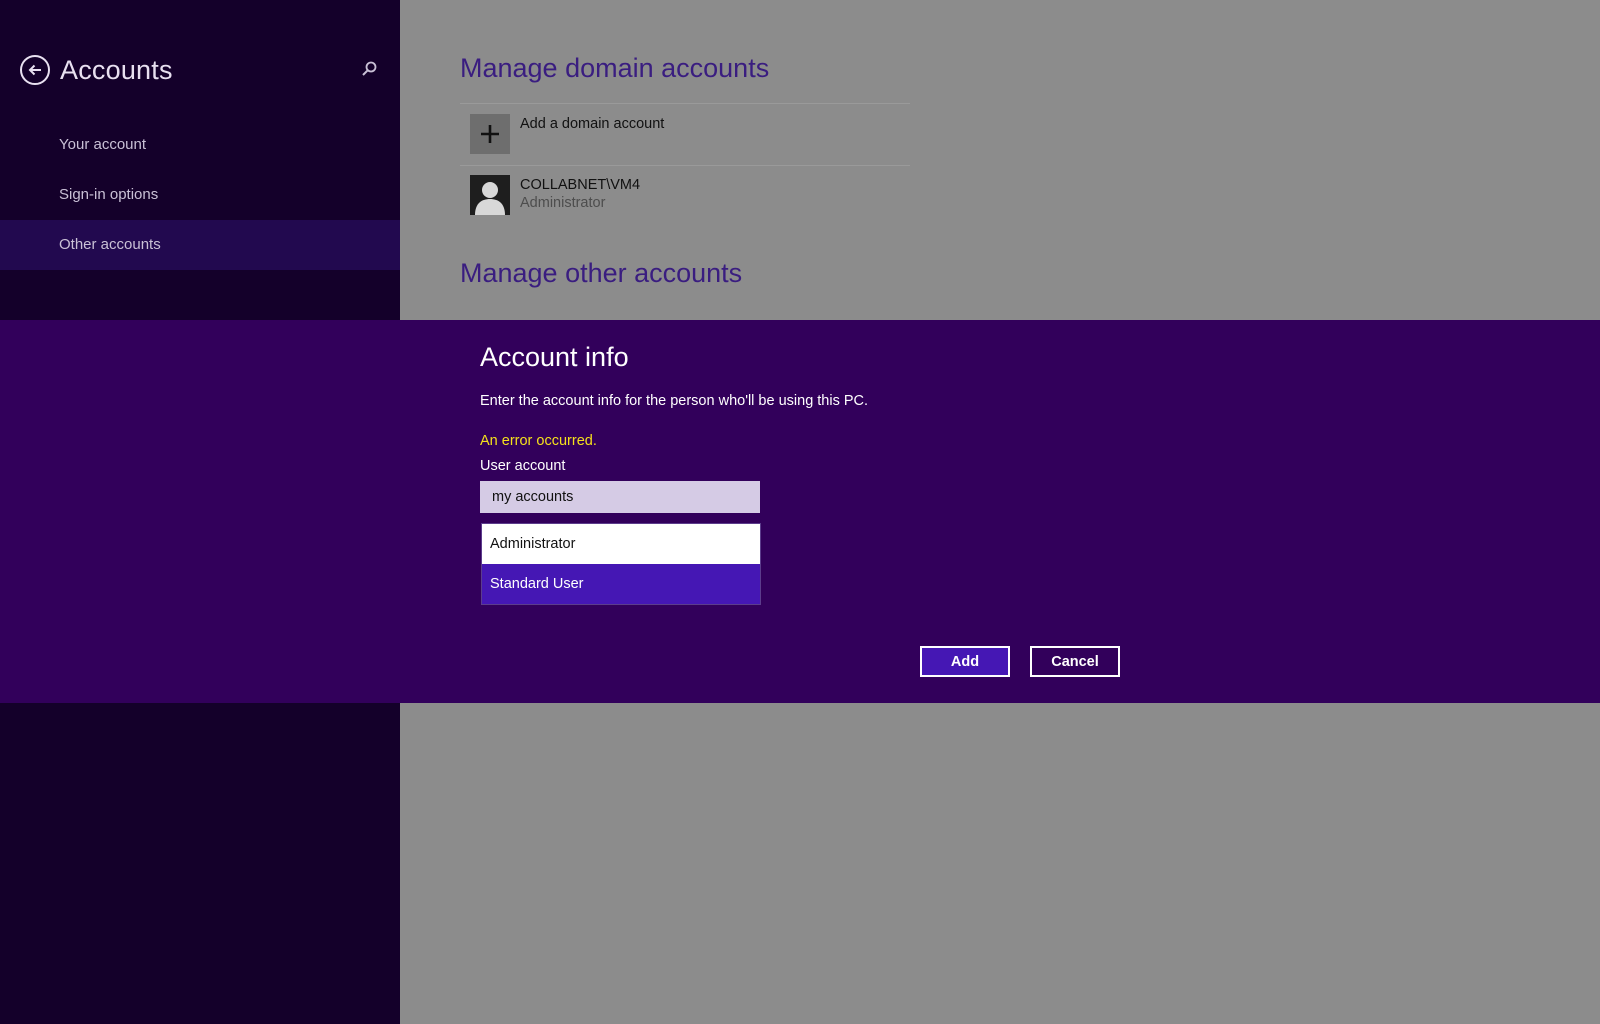 Image resolution: width=1600 pixels, height=1024 pixels. I want to click on add-domain-account-button: Add a domain account, so click(685, 134).